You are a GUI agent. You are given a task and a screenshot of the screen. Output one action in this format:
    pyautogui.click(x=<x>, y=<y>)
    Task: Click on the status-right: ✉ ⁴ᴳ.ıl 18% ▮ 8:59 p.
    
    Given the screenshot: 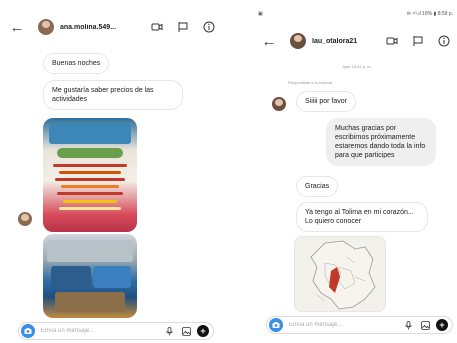 What is the action you would take?
    pyautogui.click(x=429, y=14)
    